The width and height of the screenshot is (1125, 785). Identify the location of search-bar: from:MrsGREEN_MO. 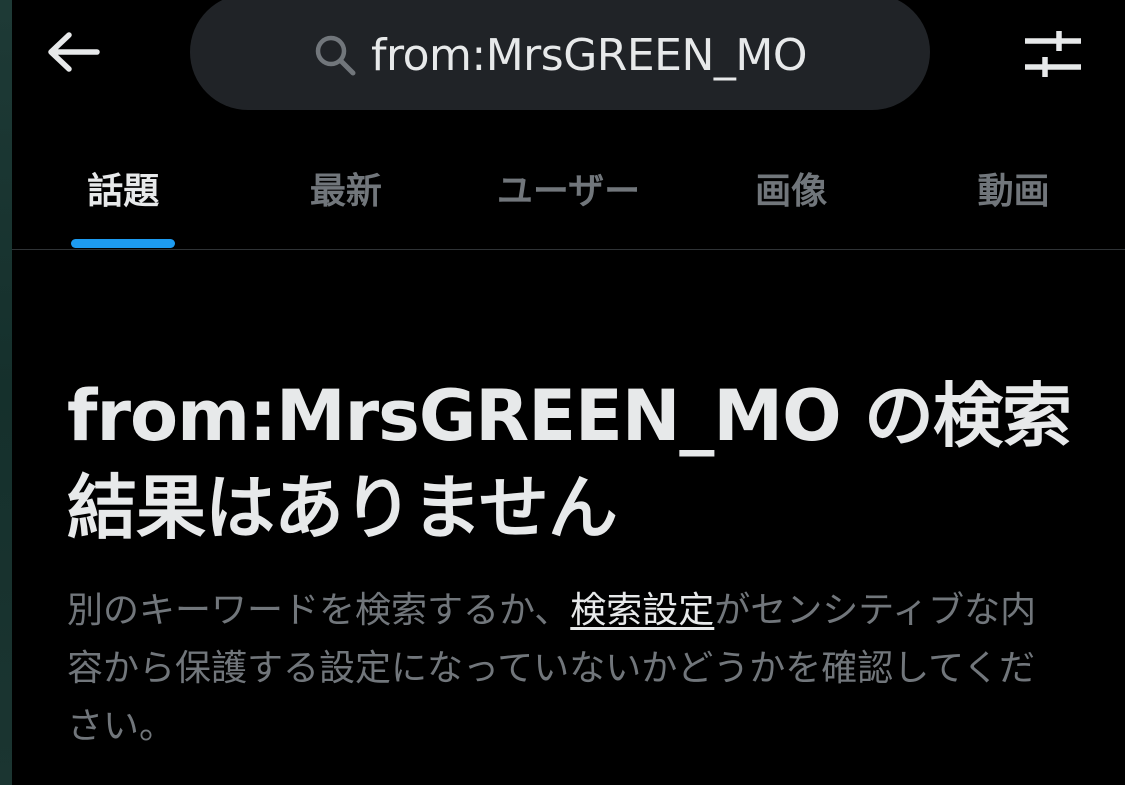
(560, 55).